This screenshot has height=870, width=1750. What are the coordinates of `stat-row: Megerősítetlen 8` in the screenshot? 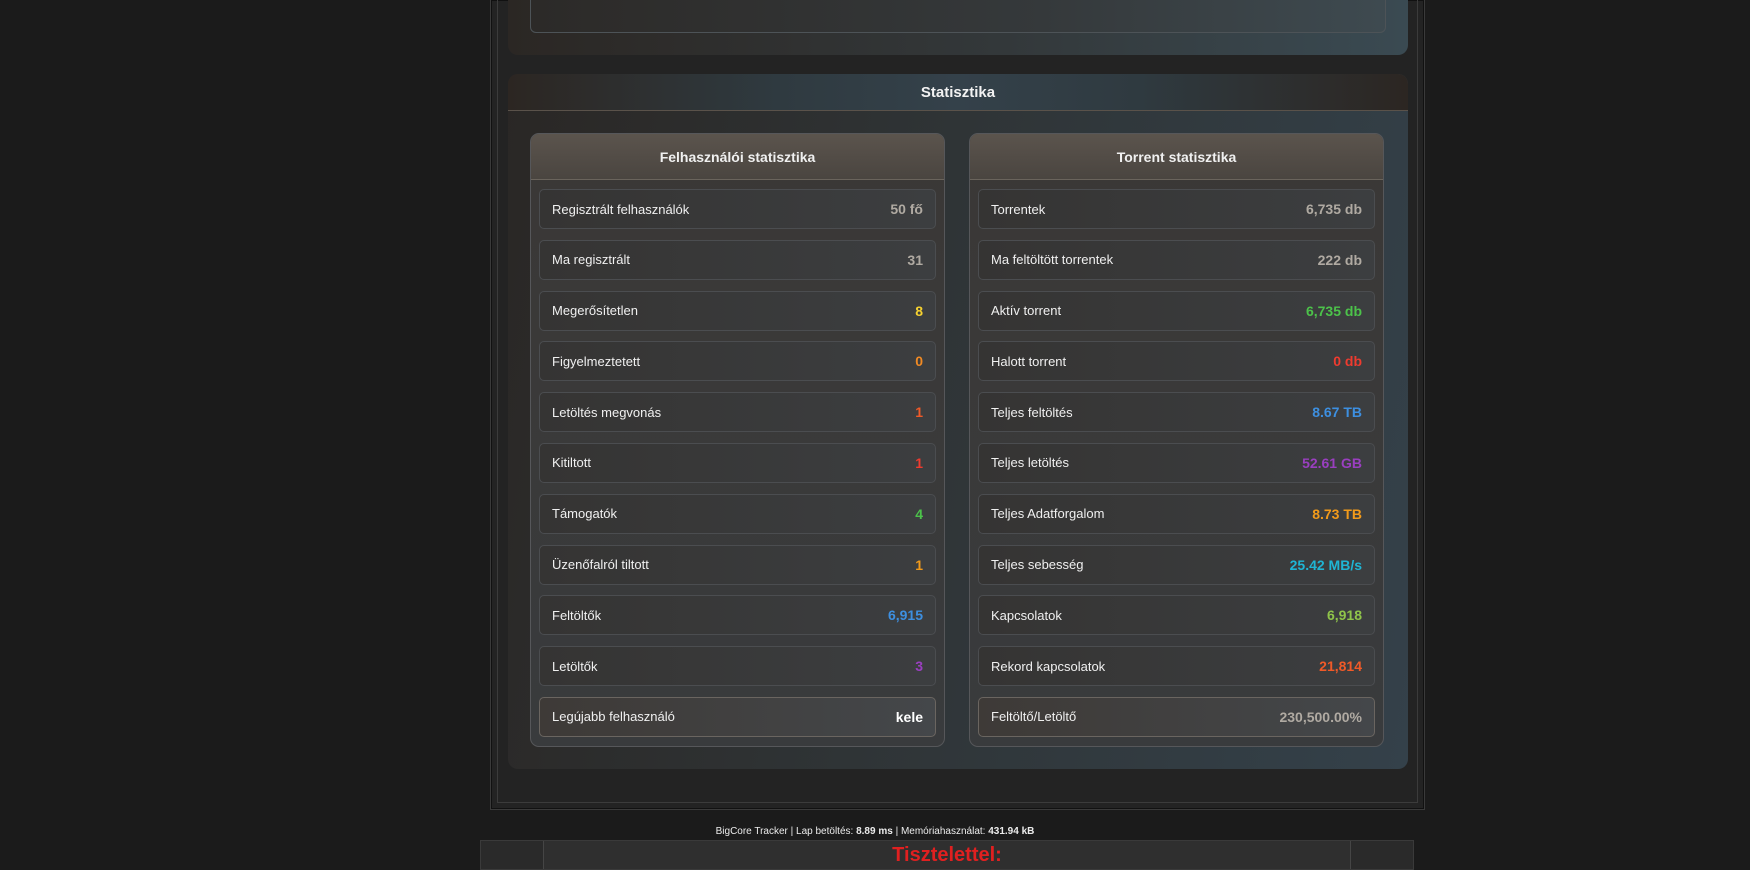 It's located at (737, 310).